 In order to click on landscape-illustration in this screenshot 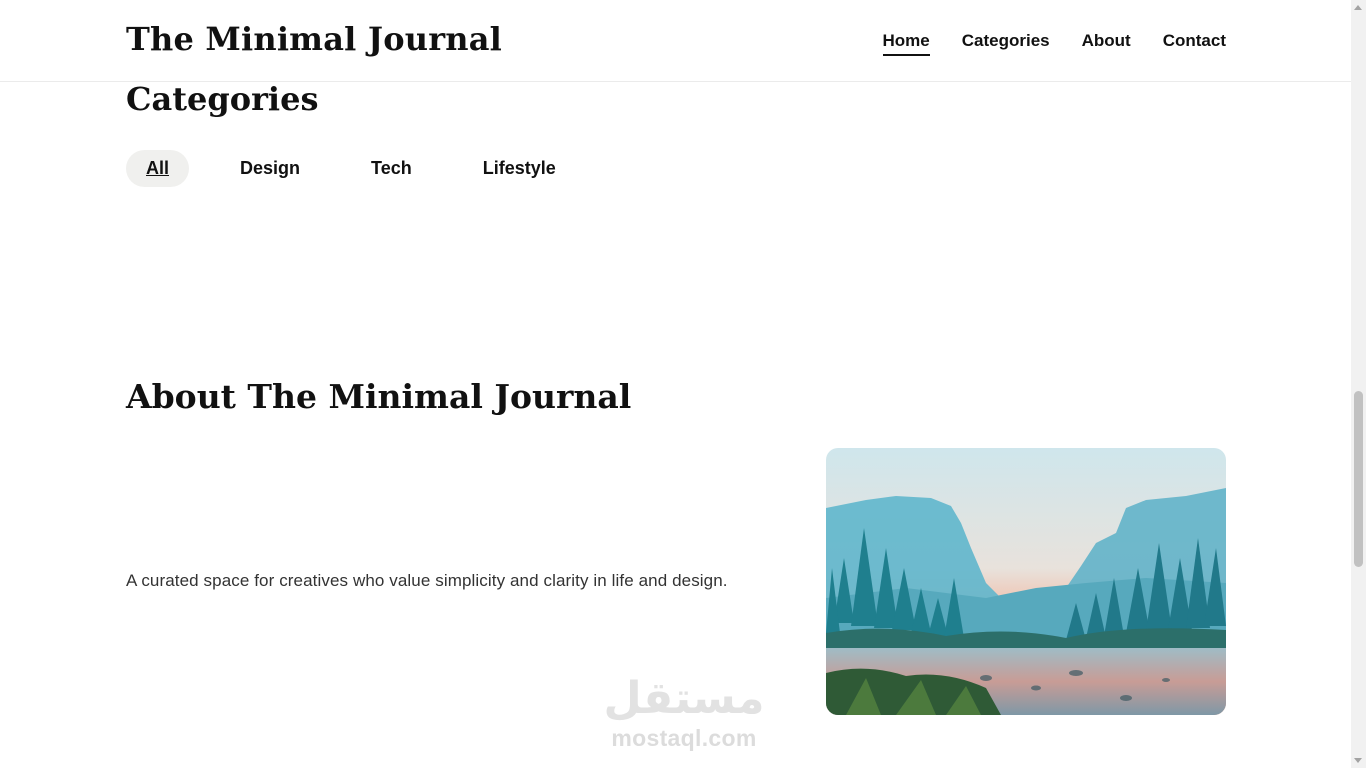, I will do `click(1026, 581)`.